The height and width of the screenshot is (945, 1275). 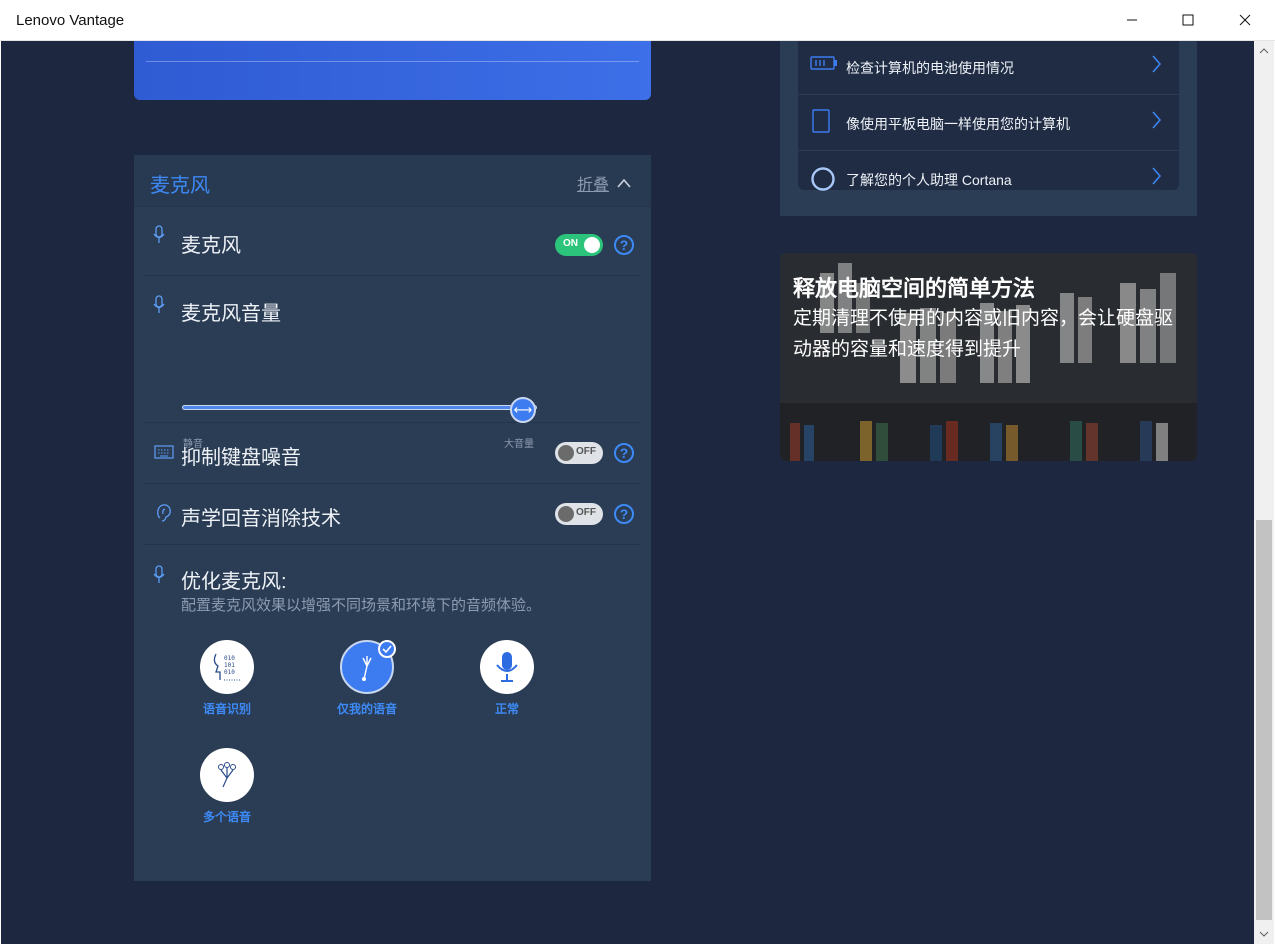 What do you see at coordinates (366, 709) in the screenshot?
I see `option-label: 仅我的语音` at bounding box center [366, 709].